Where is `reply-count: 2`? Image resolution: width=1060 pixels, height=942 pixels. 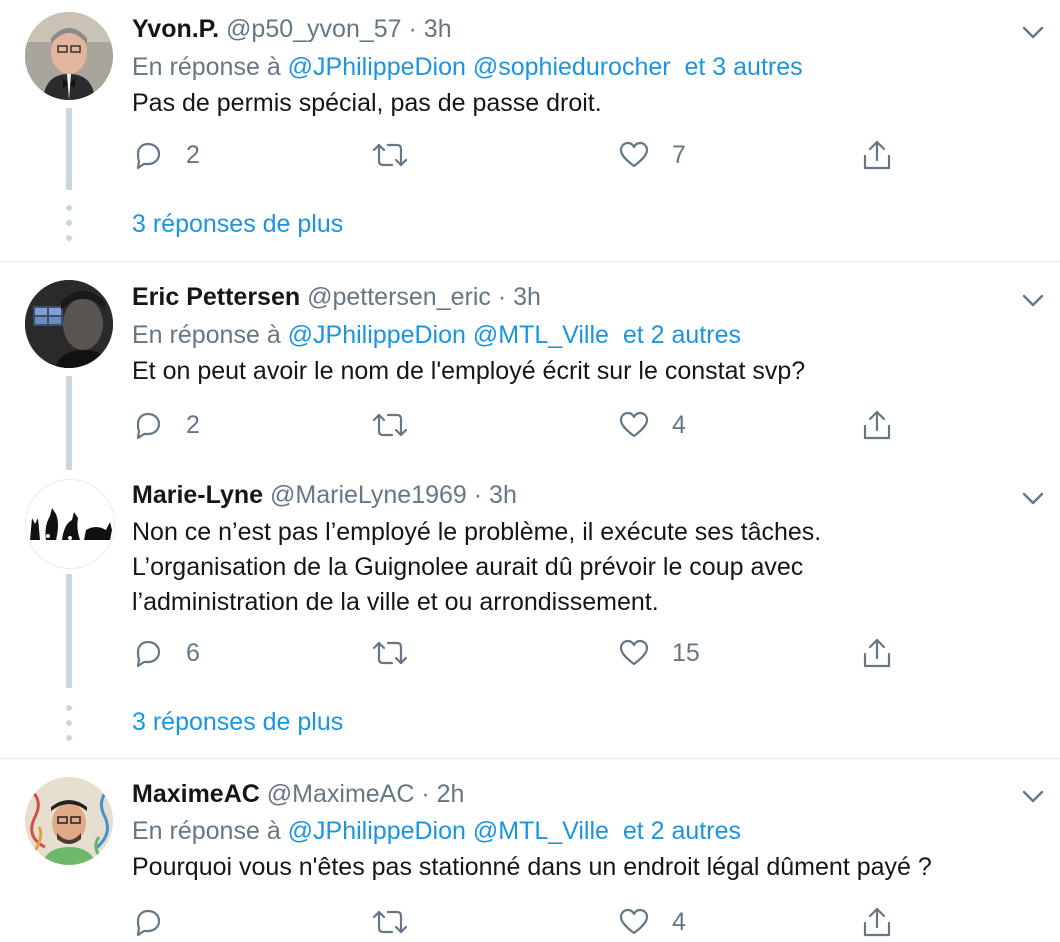 reply-count: 2 is located at coordinates (193, 424).